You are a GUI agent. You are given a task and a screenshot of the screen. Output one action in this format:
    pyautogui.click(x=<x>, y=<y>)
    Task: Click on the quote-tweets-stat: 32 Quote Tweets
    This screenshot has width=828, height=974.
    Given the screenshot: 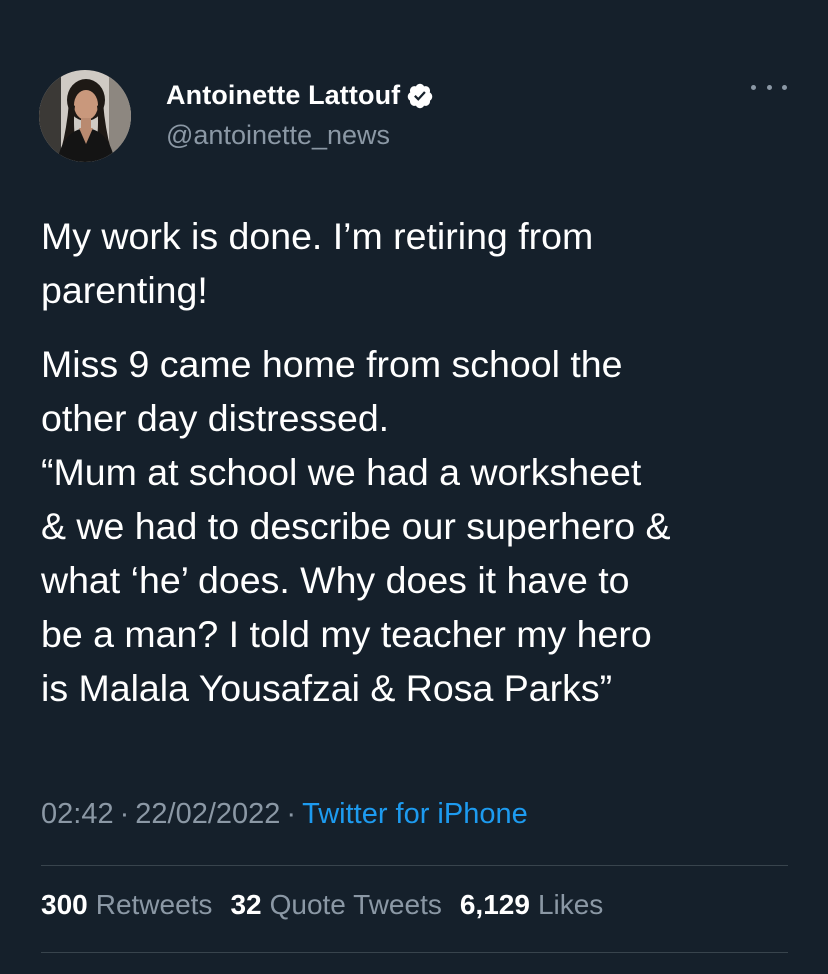 What is the action you would take?
    pyautogui.click(x=335, y=905)
    